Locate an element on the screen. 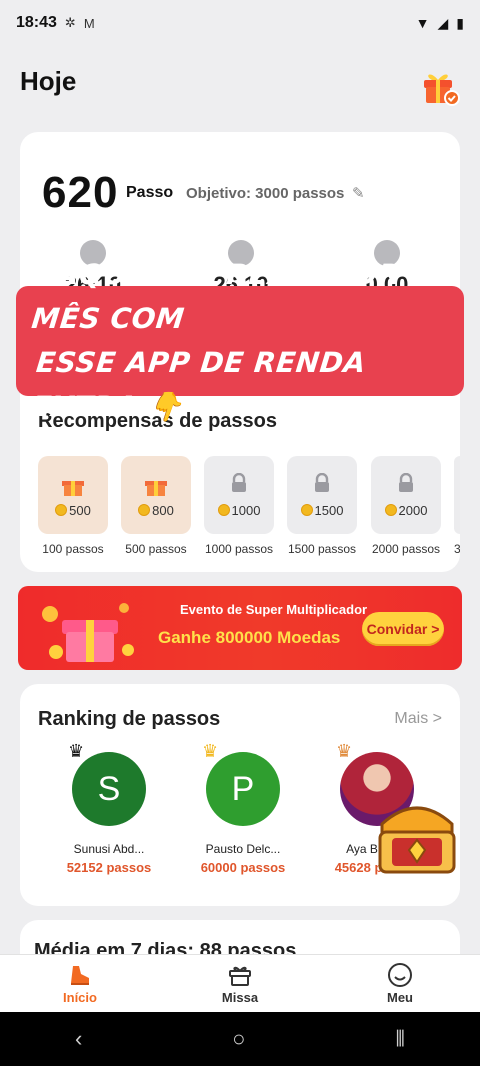 This screenshot has width=480, height=1066. status-time: 18:43 is located at coordinates (36, 22).